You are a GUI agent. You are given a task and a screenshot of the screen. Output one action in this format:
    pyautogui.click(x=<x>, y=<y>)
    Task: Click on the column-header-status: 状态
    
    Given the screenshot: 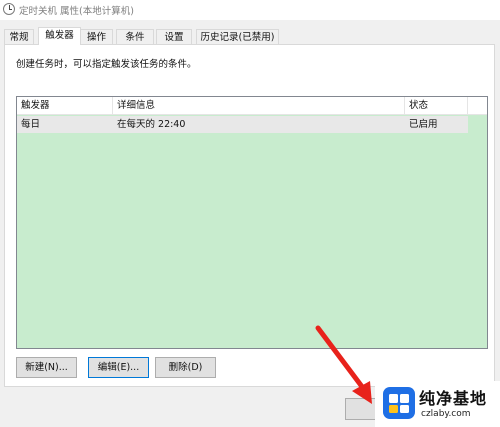 What is the action you would take?
    pyautogui.click(x=436, y=105)
    